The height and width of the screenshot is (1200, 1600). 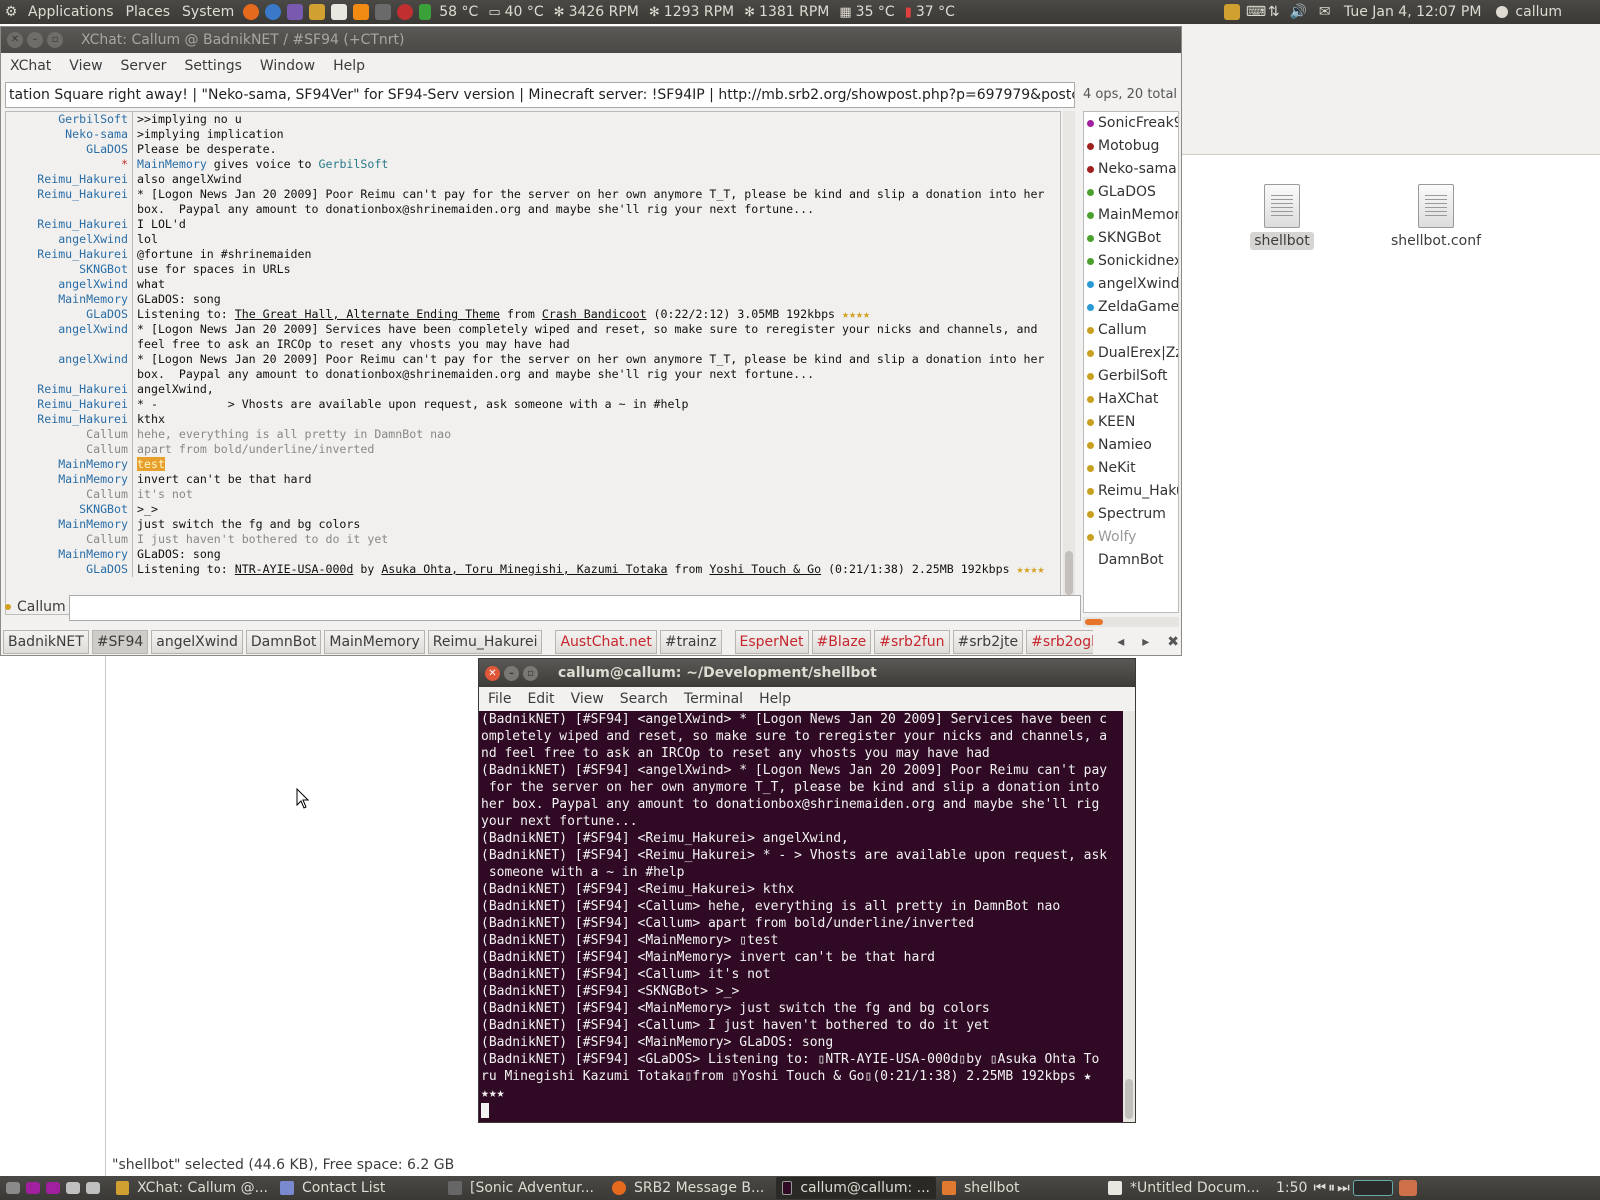 What do you see at coordinates (13, 1188) in the screenshot?
I see `show-desktop-icon` at bounding box center [13, 1188].